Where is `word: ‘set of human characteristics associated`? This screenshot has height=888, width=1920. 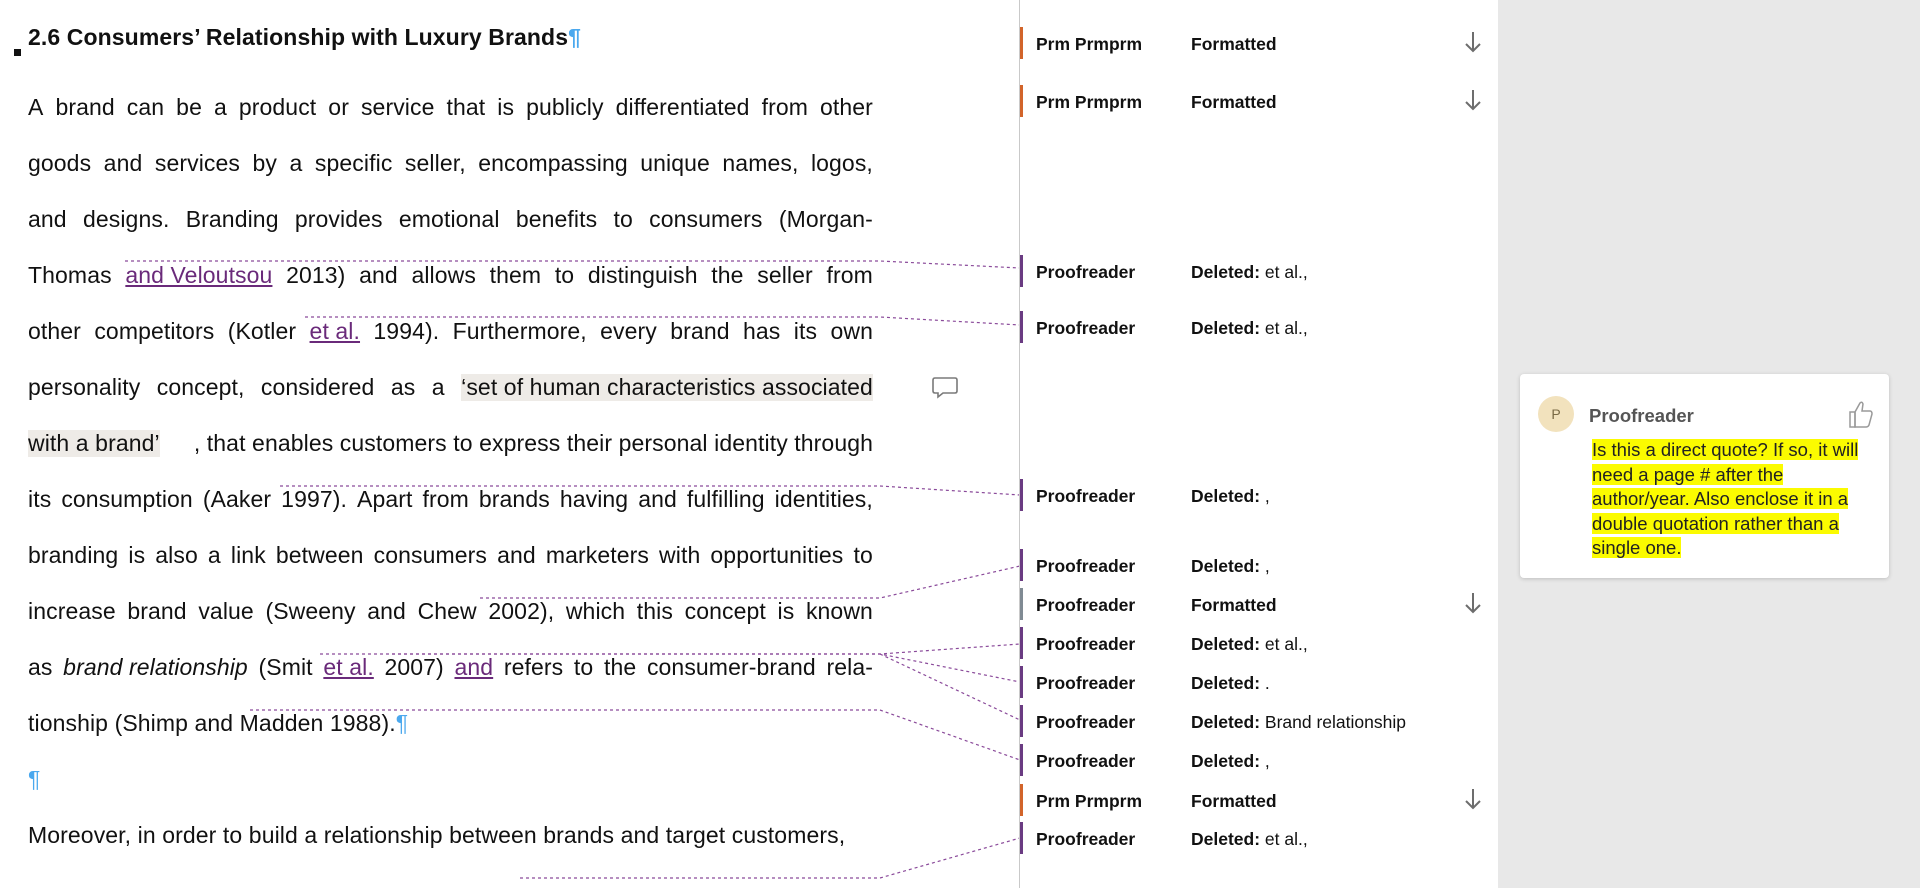 word: ‘set of human characteristics associated is located at coordinates (667, 387).